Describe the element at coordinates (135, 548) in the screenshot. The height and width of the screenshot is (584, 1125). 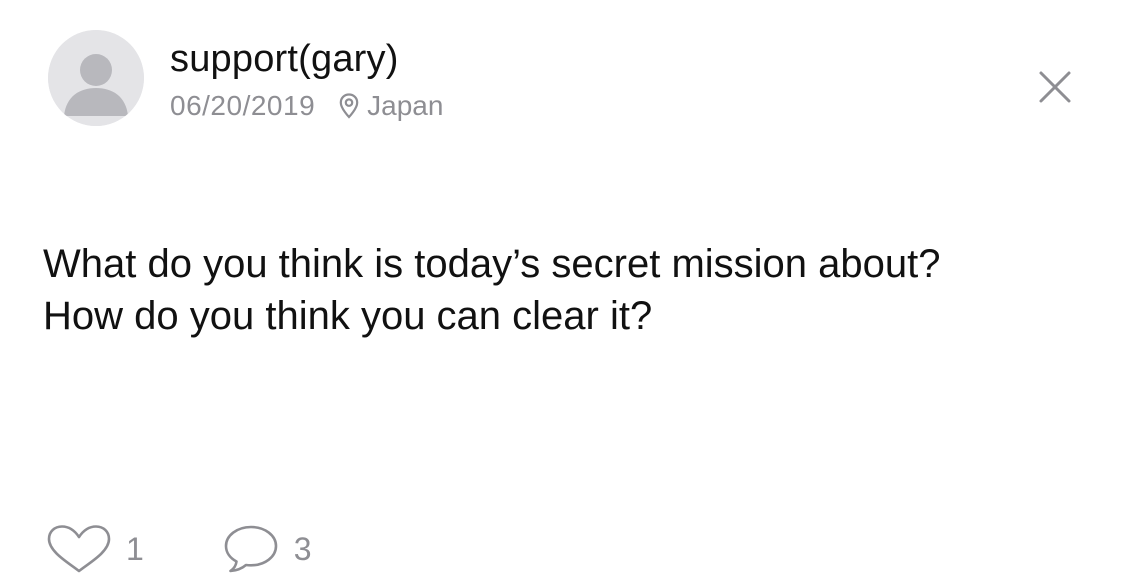
I see `like-count: 1` at that location.